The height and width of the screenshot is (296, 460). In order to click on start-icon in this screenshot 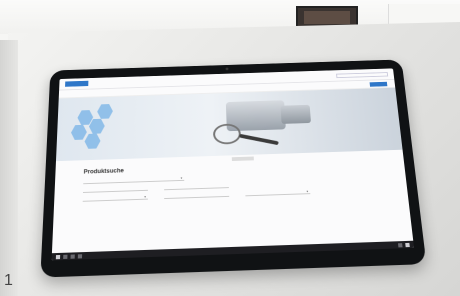, I will do `click(58, 256)`.